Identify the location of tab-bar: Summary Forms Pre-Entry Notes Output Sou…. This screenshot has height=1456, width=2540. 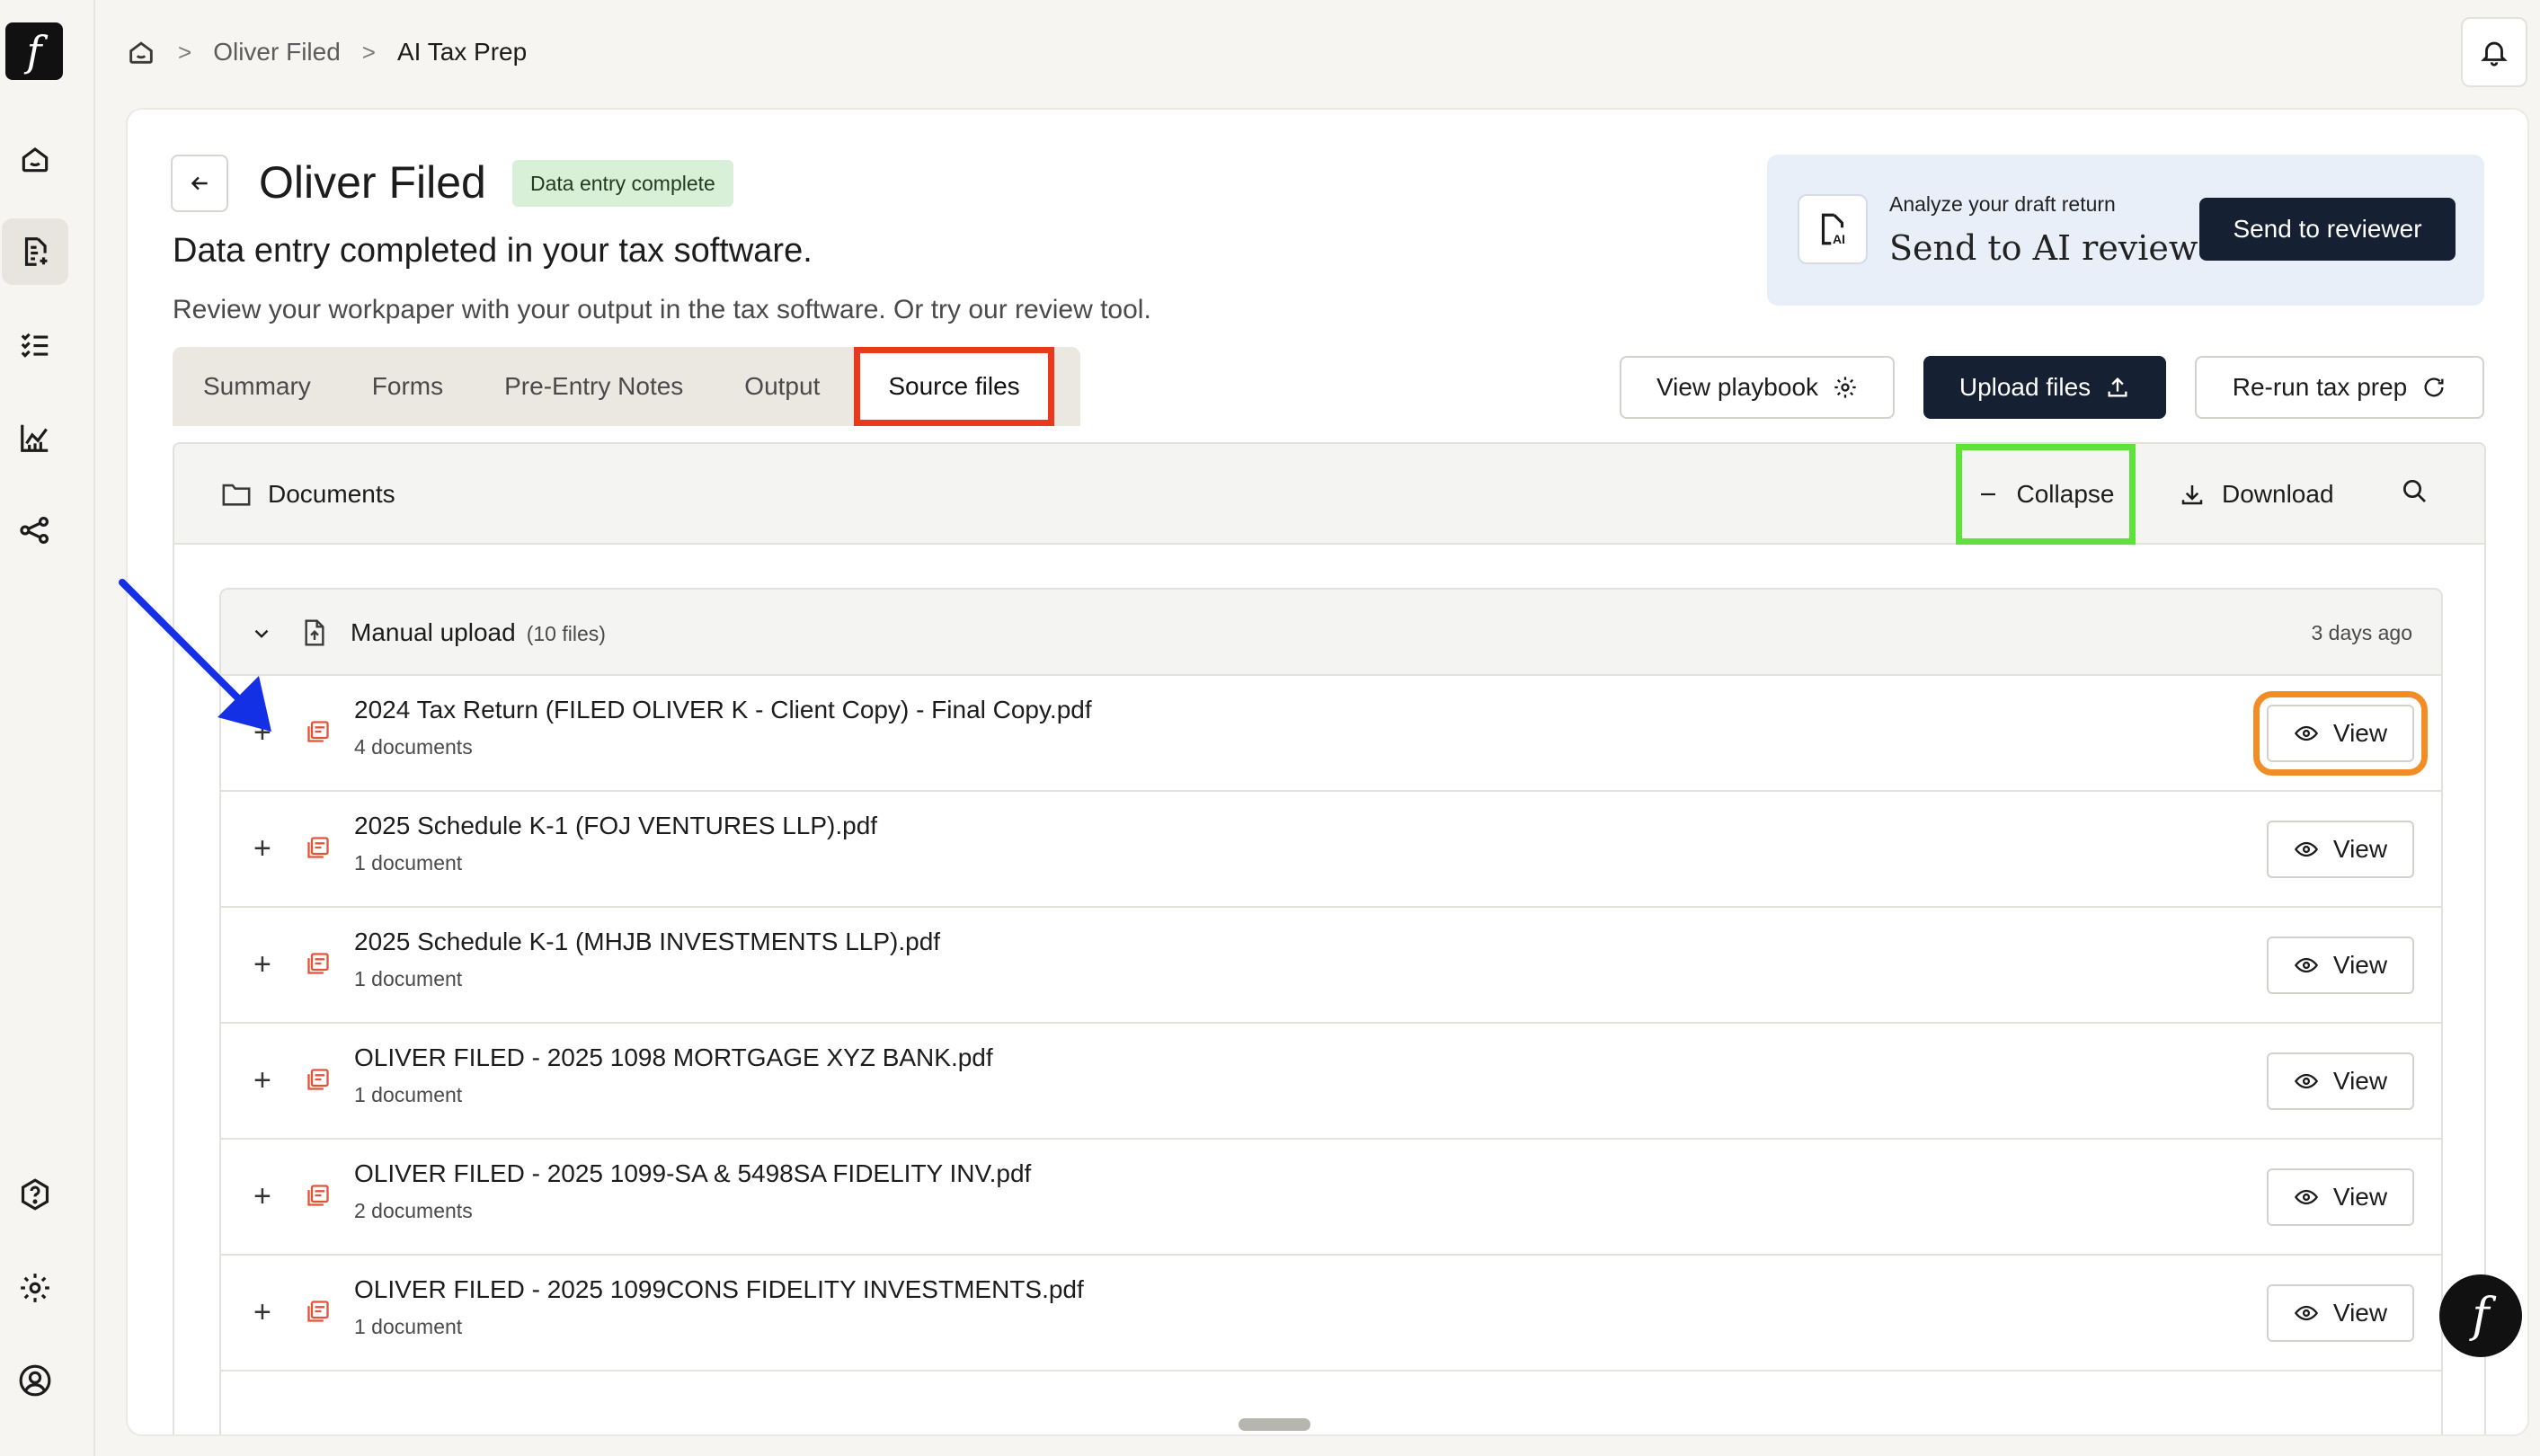
(626, 386).